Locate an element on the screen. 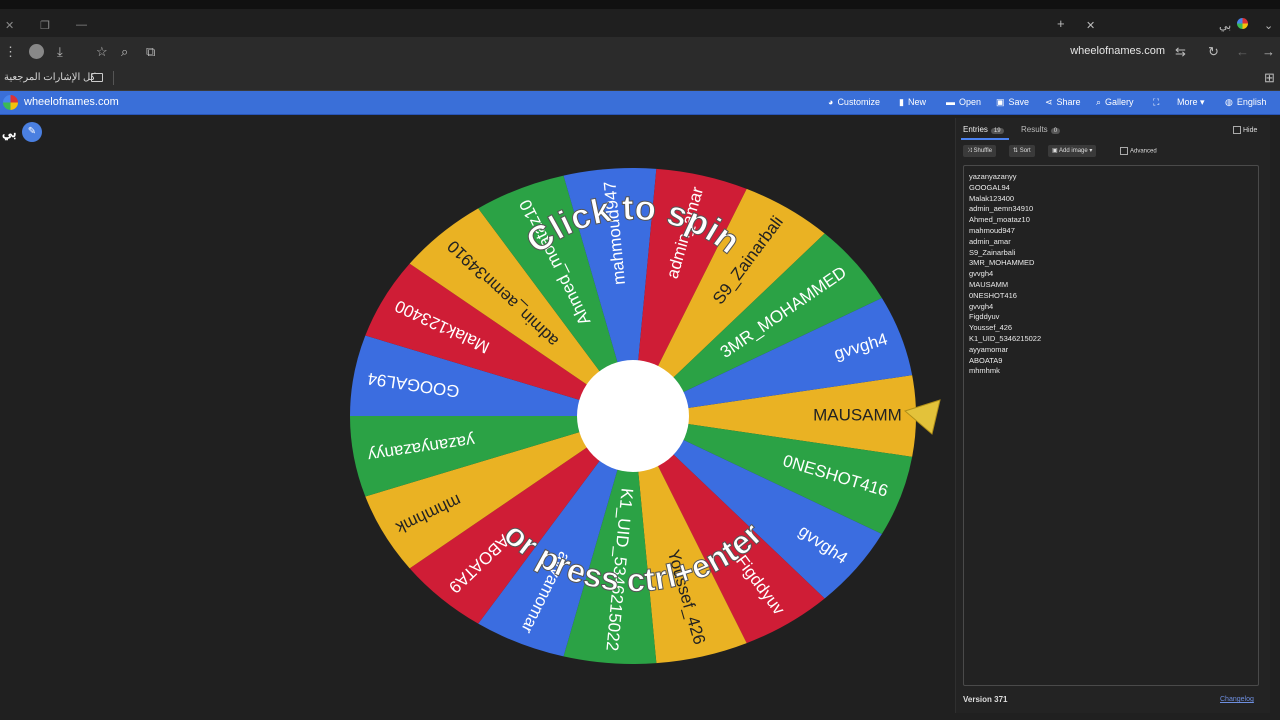 The width and height of the screenshot is (1280, 720). entry-line: Figddyuv is located at coordinates (984, 317).